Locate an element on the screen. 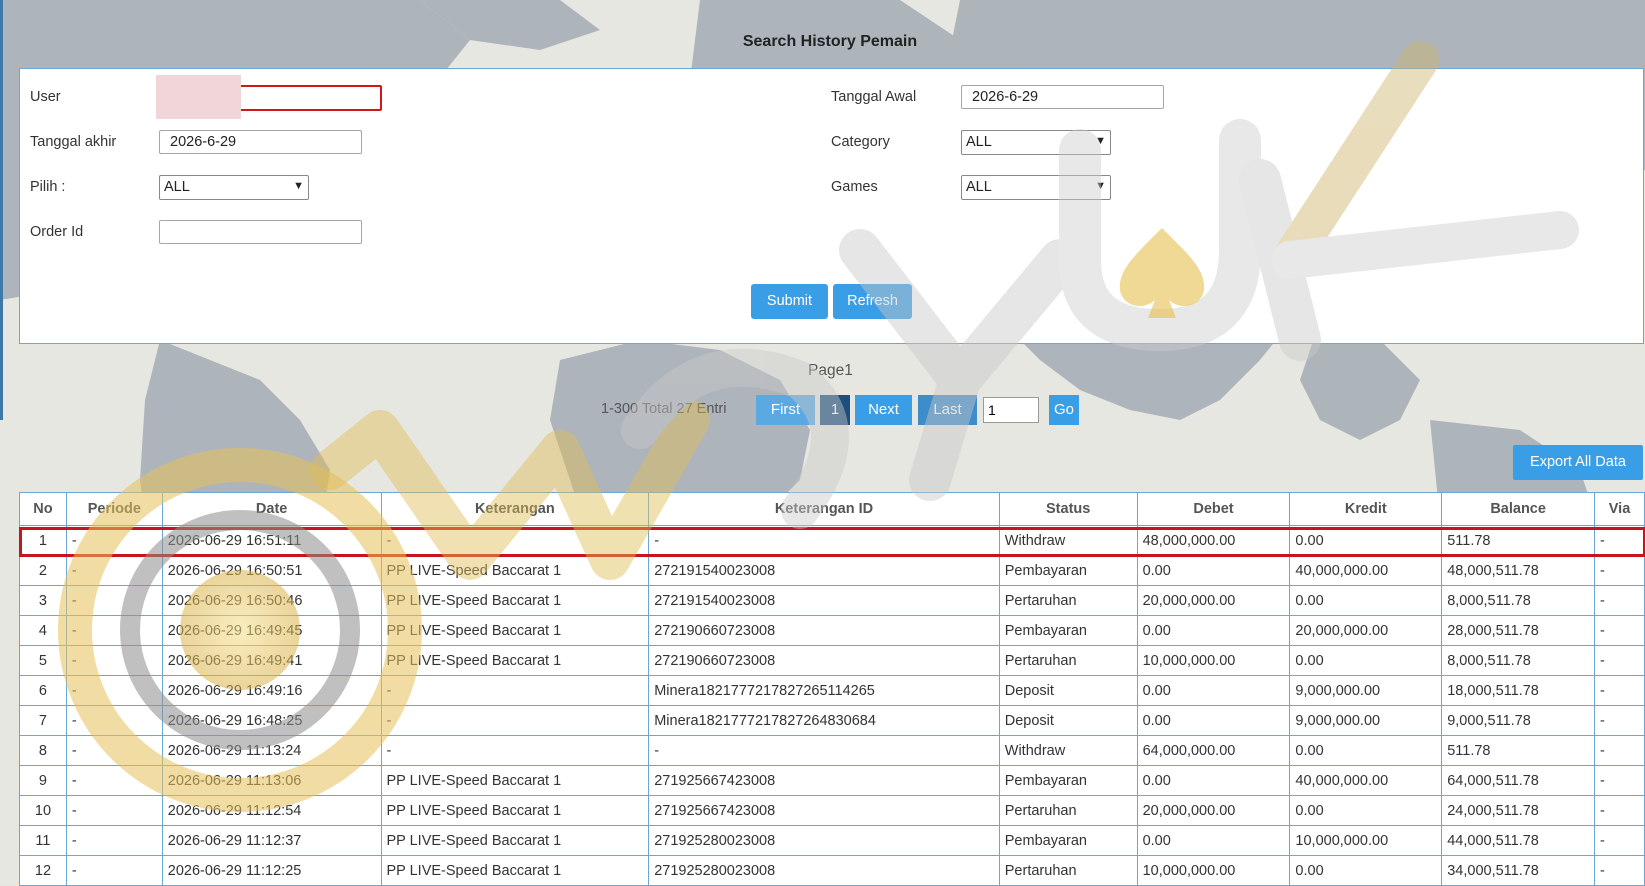 The width and height of the screenshot is (1645, 886). pilih-select: ALL ▼ is located at coordinates (234, 187).